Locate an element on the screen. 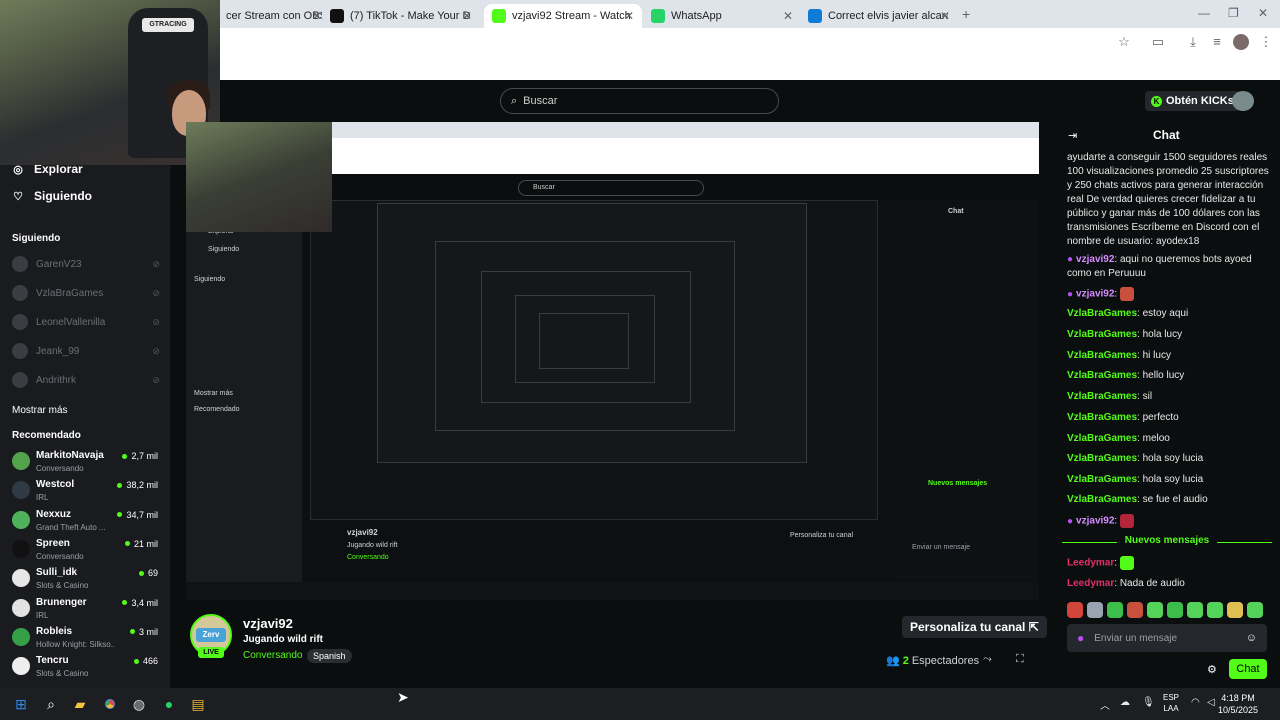  onedrive-icon: ☁ is located at coordinates (1125, 702).